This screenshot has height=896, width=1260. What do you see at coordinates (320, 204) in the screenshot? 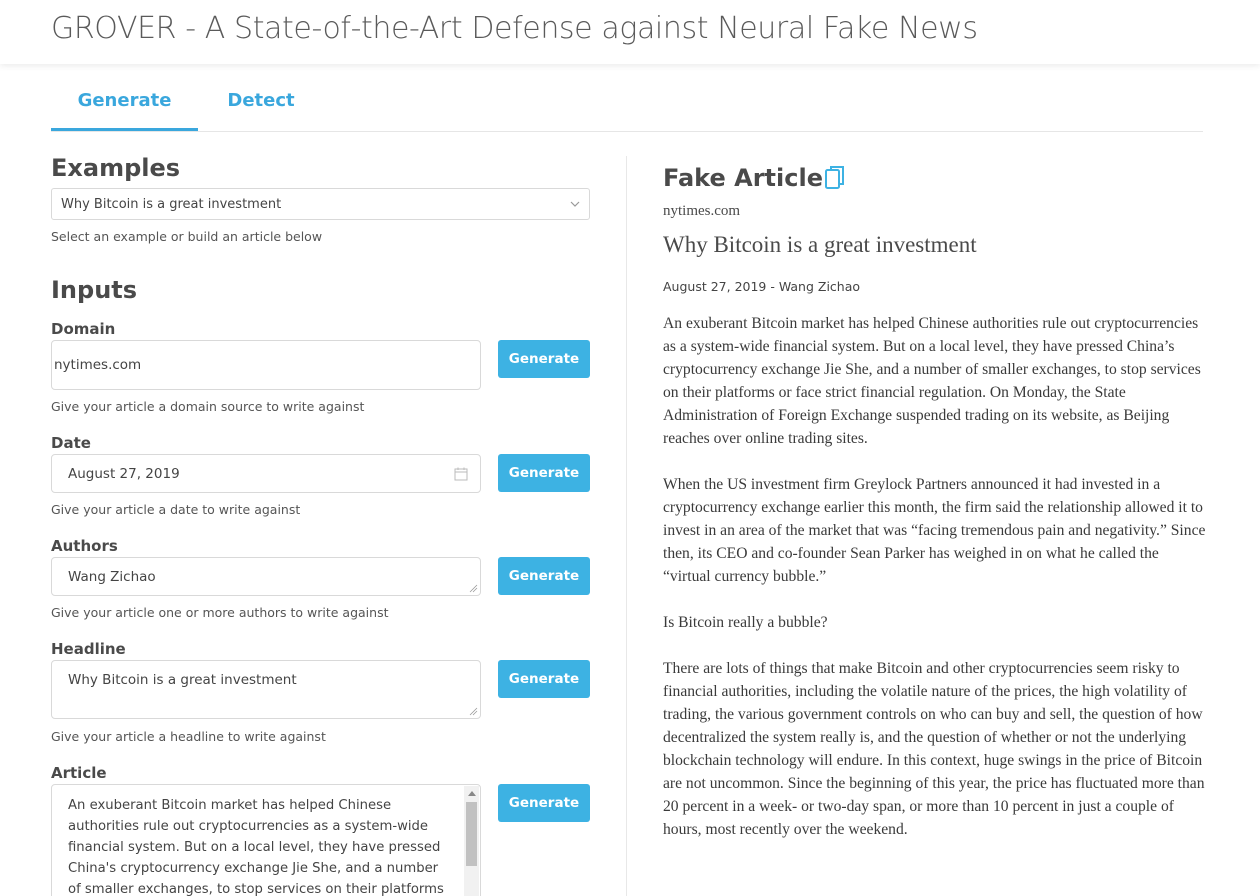
I see `examples-select: Why Bitcoin is a great investment` at bounding box center [320, 204].